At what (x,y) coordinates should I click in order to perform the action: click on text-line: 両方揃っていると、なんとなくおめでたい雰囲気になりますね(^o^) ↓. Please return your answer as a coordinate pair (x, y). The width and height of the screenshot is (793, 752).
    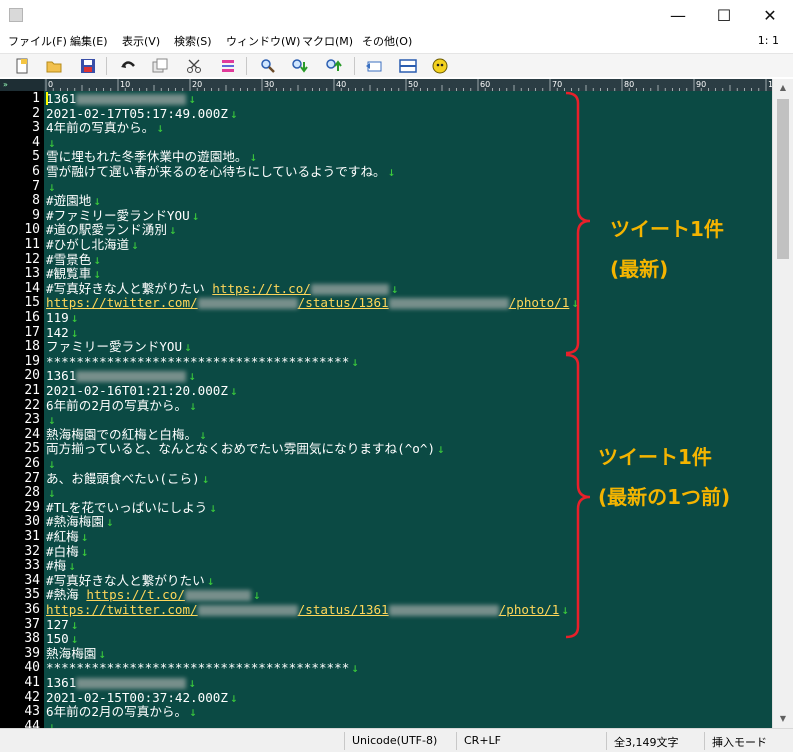
    Looking at the image, I should click on (245, 449).